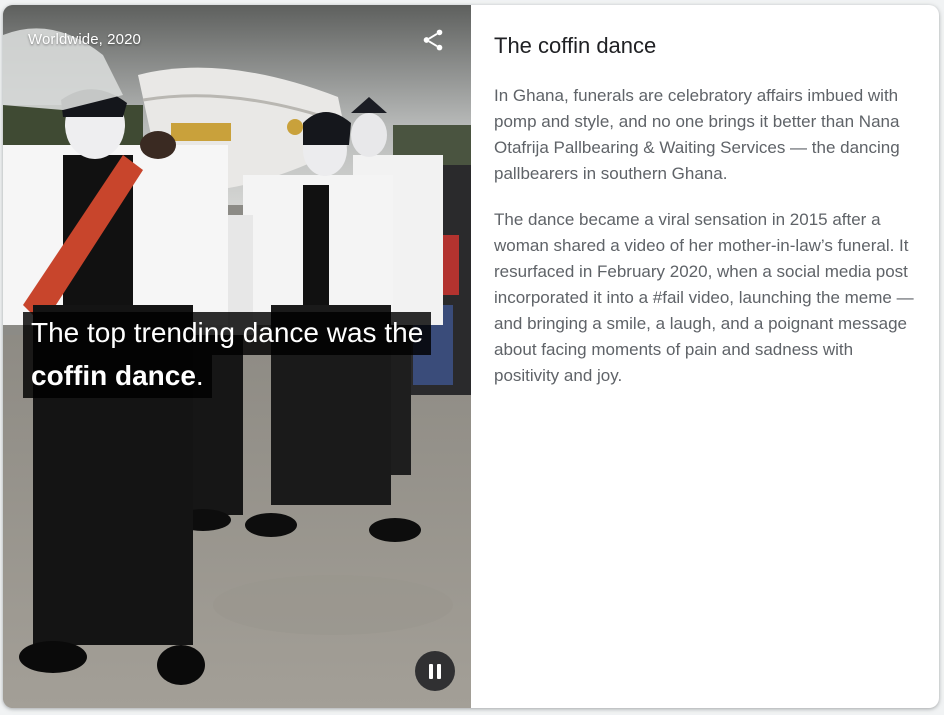  I want to click on caption-highlight: coffin dance, so click(113, 375).